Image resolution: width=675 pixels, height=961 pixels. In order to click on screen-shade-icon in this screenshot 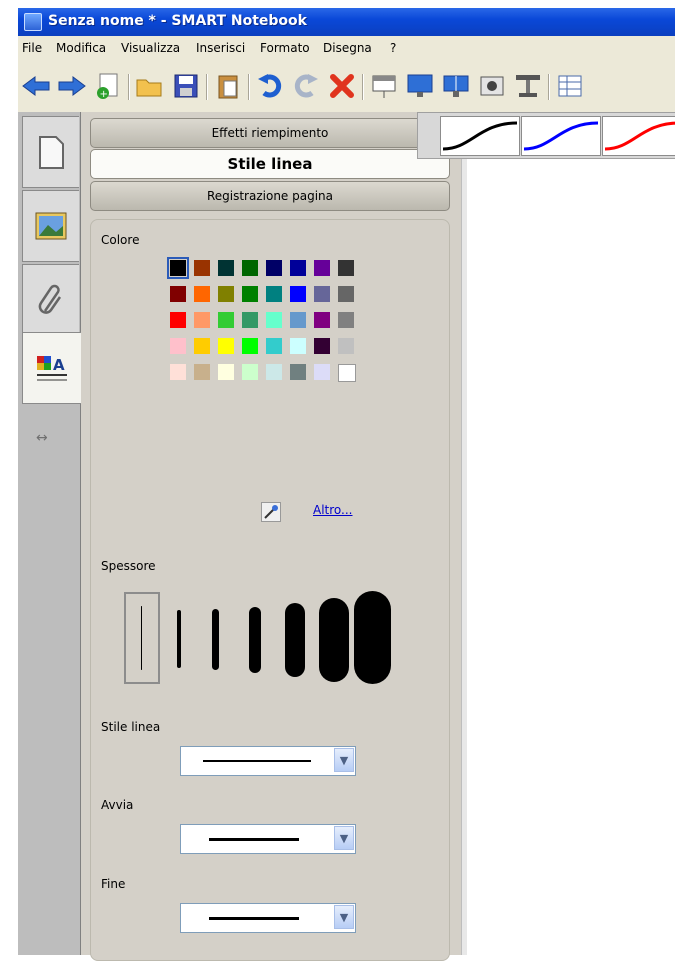, I will do `click(384, 86)`.